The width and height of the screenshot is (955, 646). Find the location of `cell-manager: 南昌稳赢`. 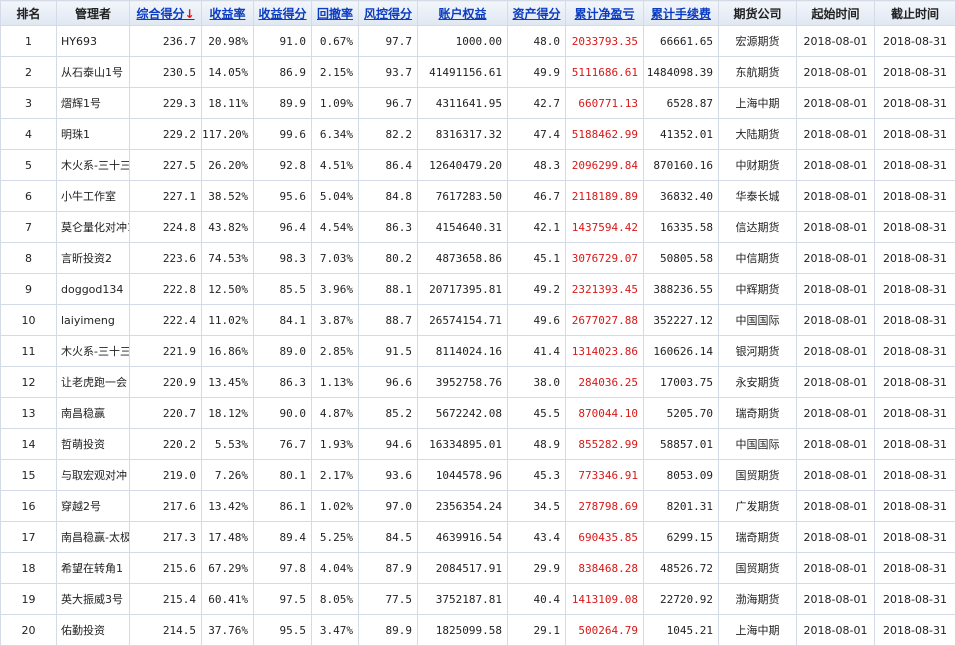

cell-manager: 南昌稳赢 is located at coordinates (93, 413).